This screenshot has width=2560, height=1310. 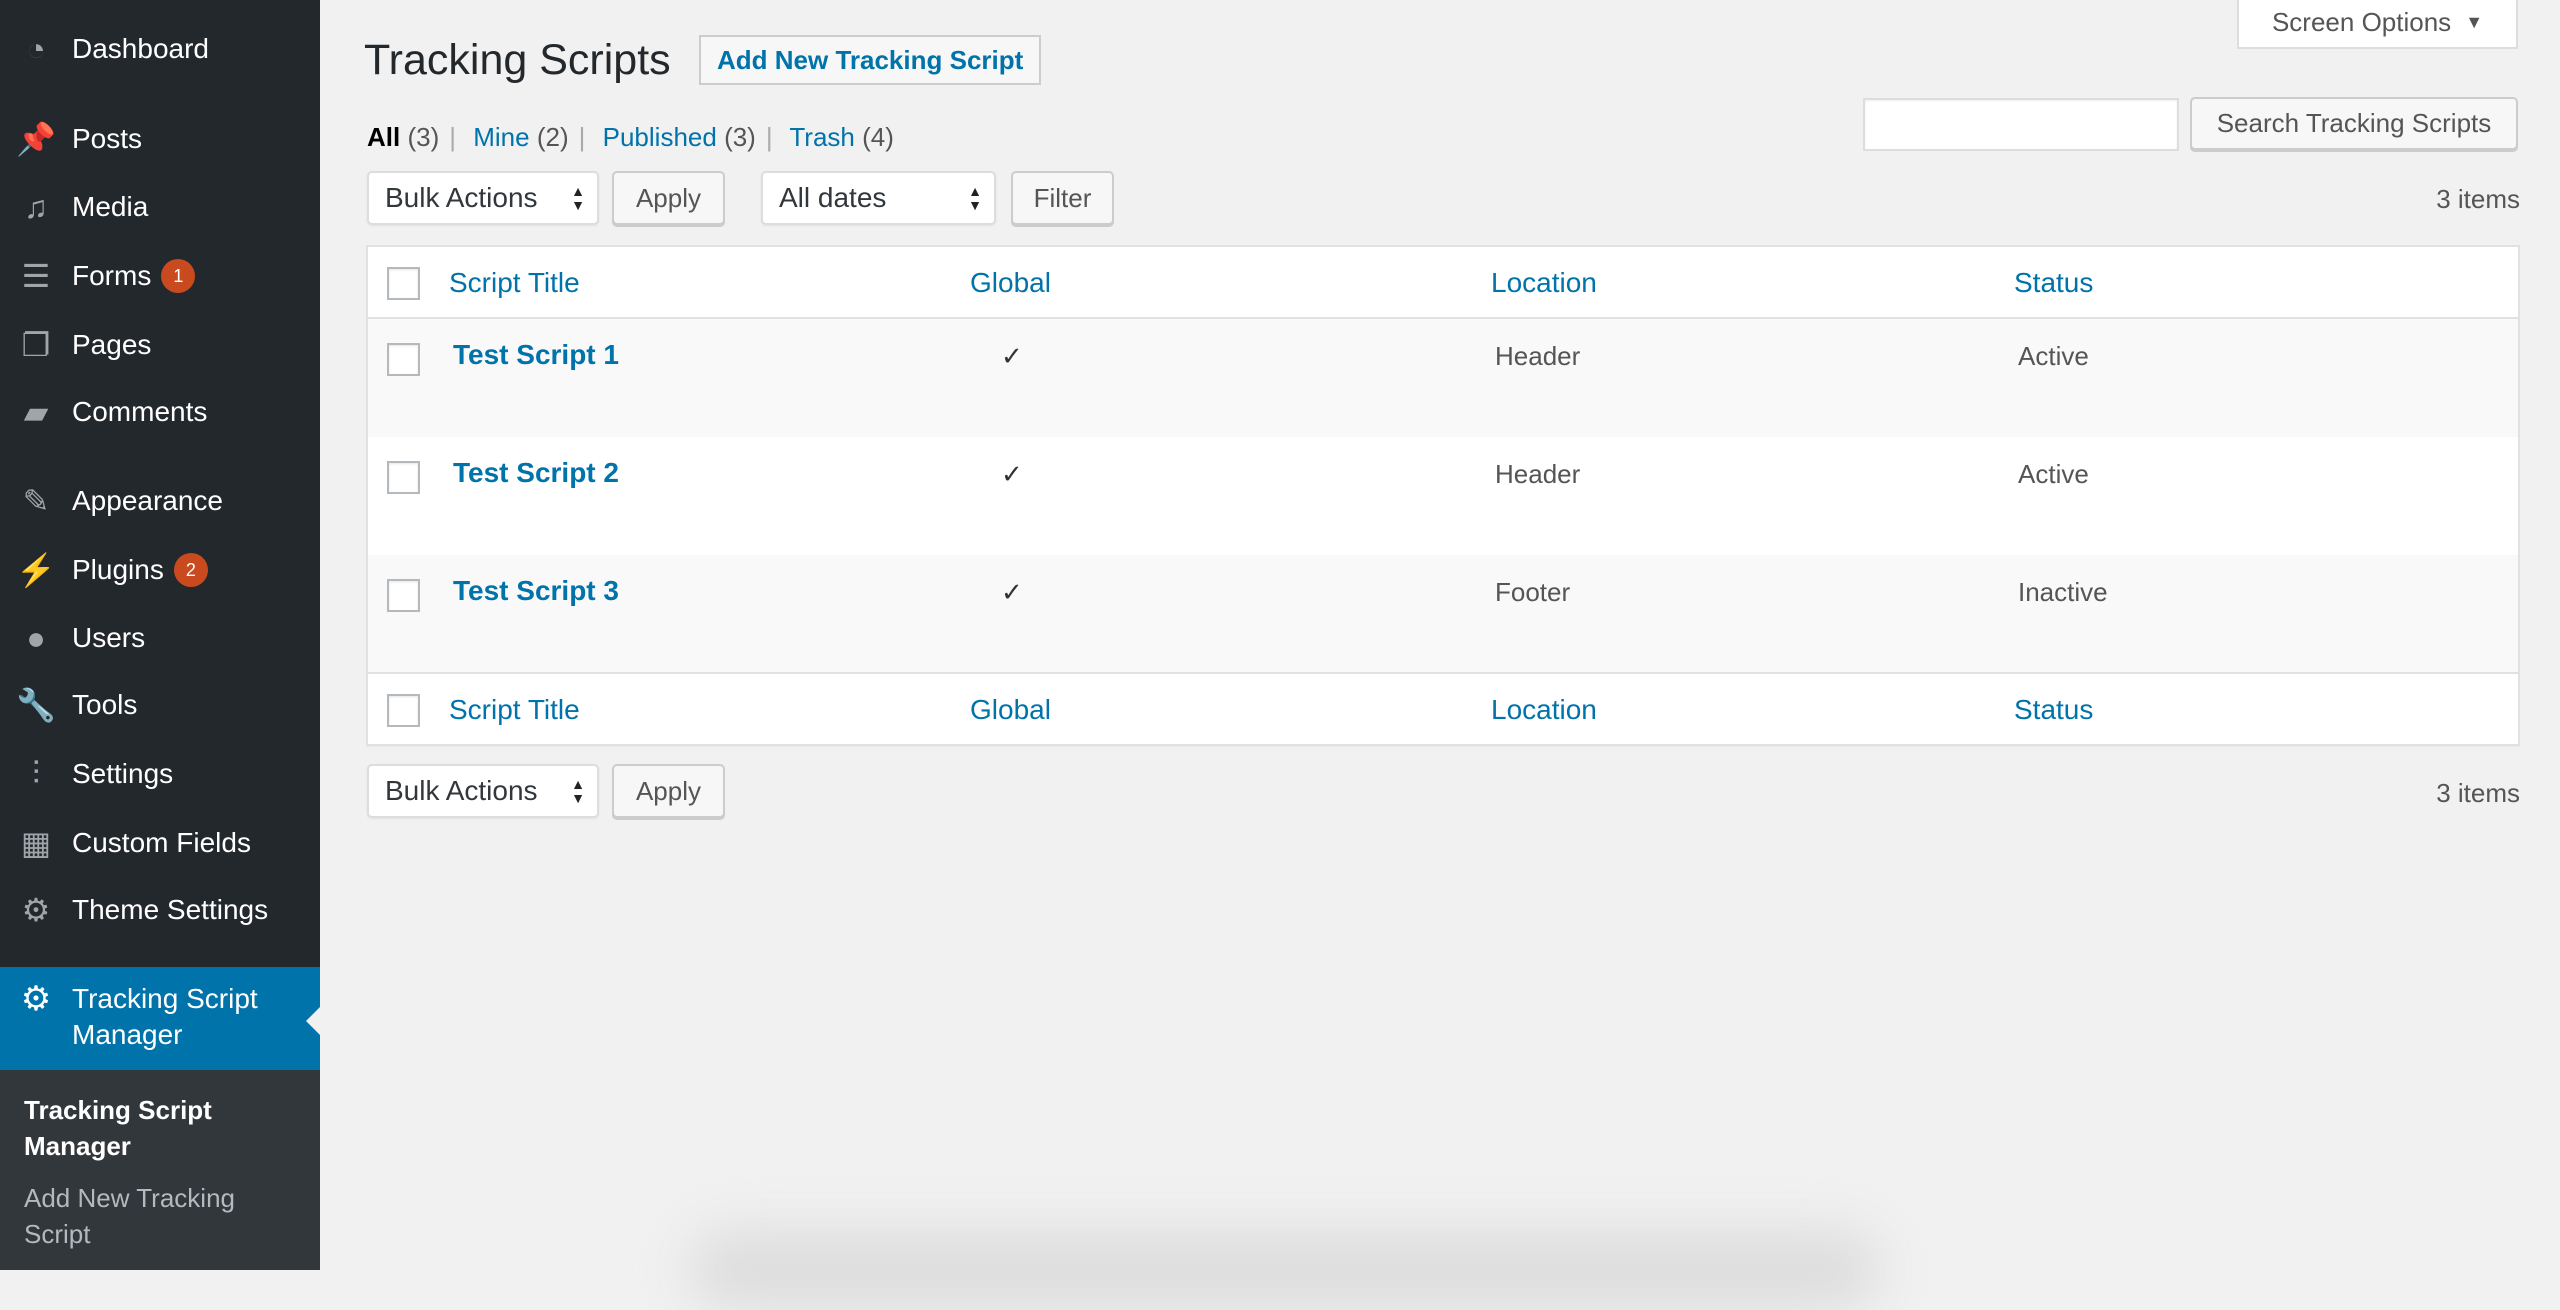 I want to click on filter-button: Filter, so click(x=1062, y=198).